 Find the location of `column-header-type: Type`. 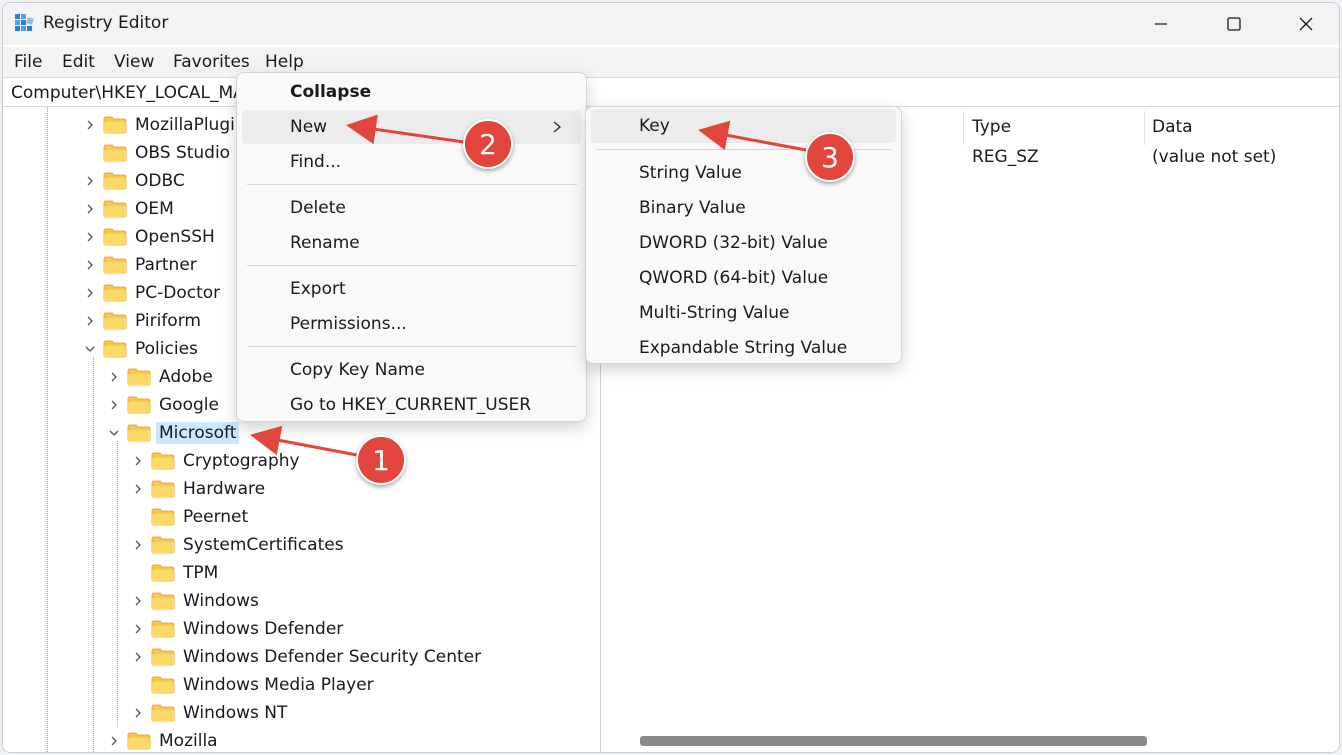

column-header-type: Type is located at coordinates (991, 127).